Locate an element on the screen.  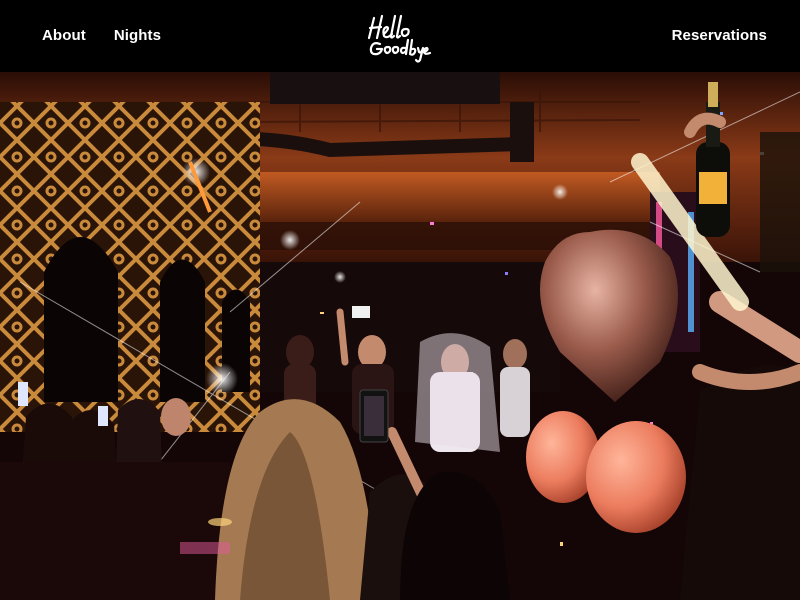
secondary-nav: Reservations is located at coordinates (719, 36).